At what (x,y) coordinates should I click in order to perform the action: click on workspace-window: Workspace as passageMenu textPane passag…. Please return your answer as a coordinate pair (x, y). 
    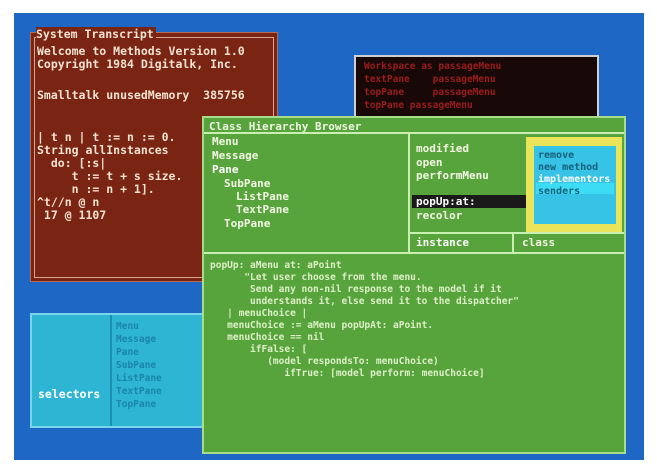
    Looking at the image, I should click on (476, 88).